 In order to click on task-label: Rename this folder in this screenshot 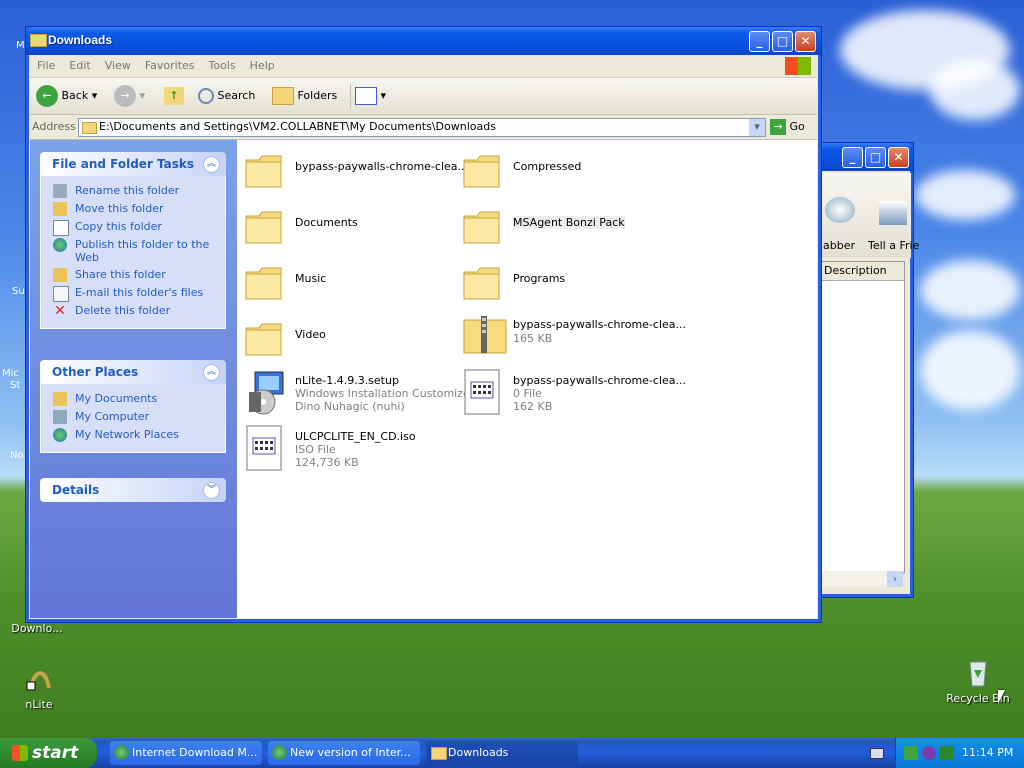, I will do `click(127, 190)`.